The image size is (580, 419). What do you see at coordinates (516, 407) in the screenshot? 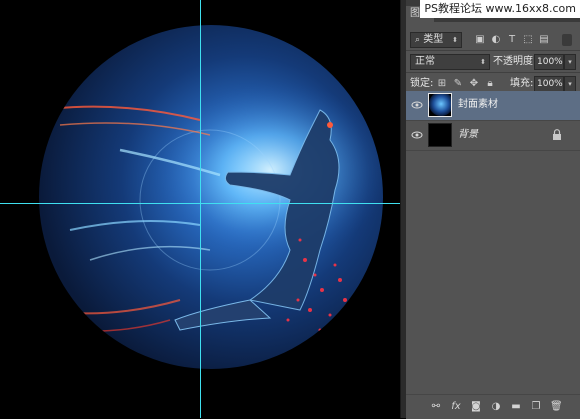
I see `group-folder-icon: ▬` at bounding box center [516, 407].